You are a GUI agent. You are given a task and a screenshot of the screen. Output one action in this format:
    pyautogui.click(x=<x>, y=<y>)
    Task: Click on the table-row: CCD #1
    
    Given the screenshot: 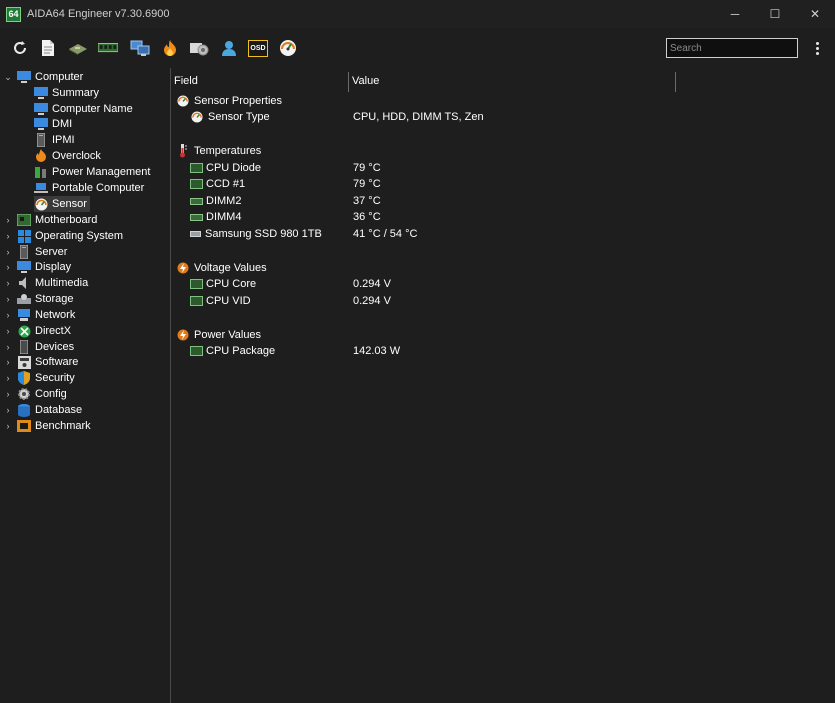 What is the action you would take?
    pyautogui.click(x=217, y=184)
    